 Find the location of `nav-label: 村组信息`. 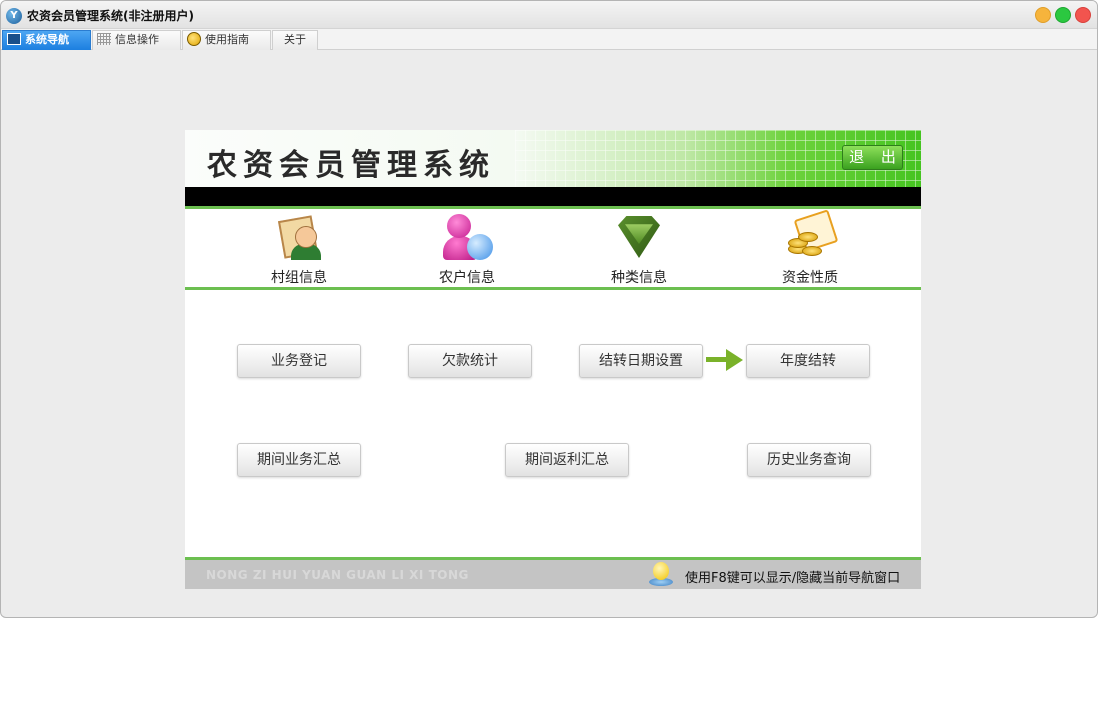

nav-label: 村组信息 is located at coordinates (299, 278).